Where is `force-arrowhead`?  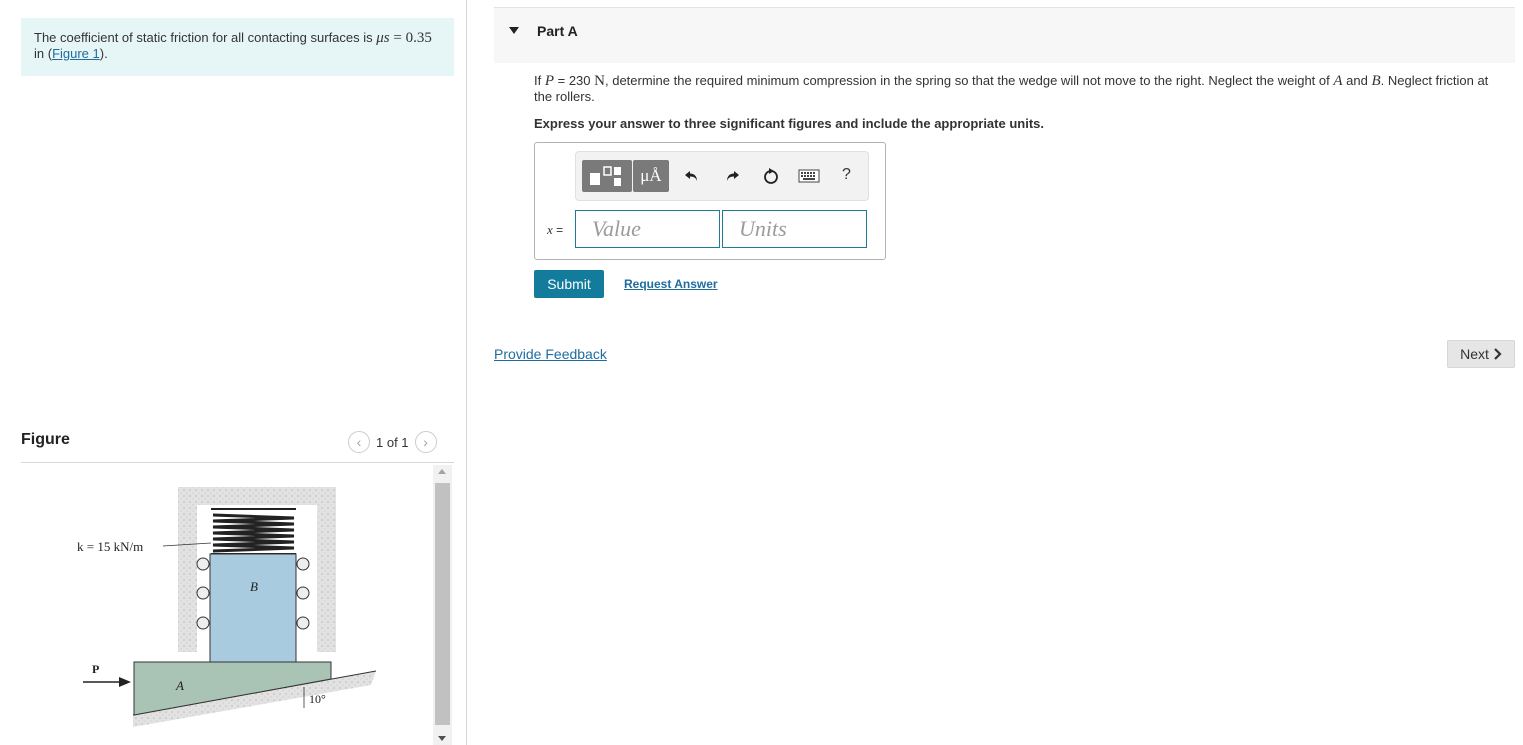 force-arrowhead is located at coordinates (125, 682).